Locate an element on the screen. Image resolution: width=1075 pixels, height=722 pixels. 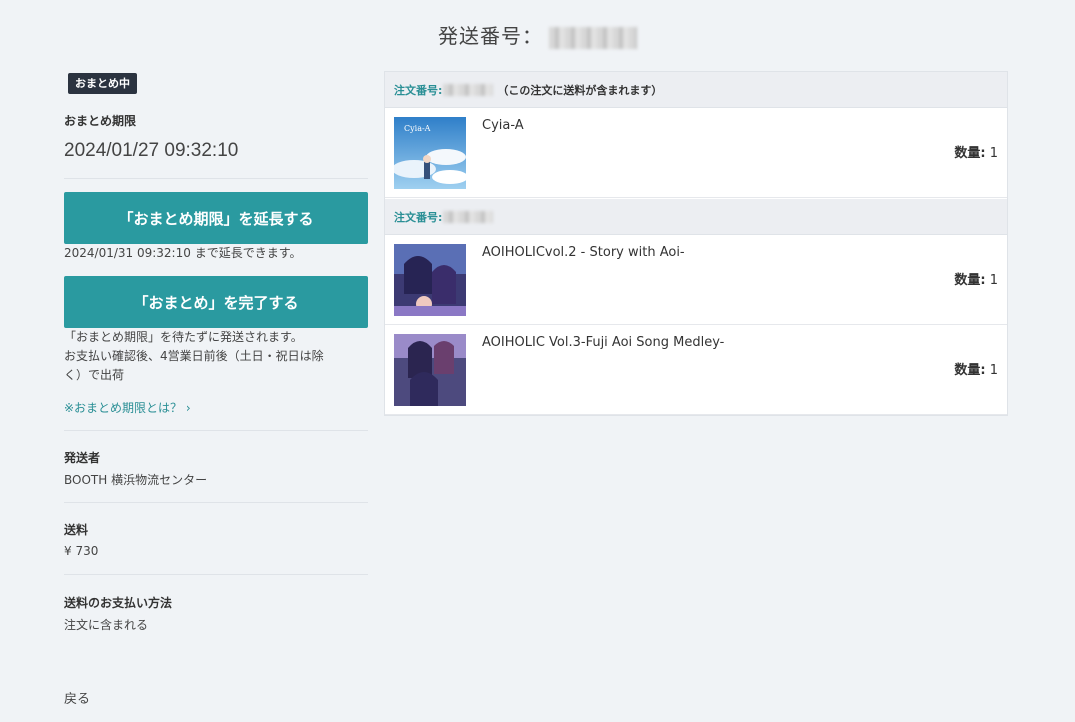
extend-note: 2024/01/31 09:32:10 まで延長できます。 is located at coordinates (183, 253).